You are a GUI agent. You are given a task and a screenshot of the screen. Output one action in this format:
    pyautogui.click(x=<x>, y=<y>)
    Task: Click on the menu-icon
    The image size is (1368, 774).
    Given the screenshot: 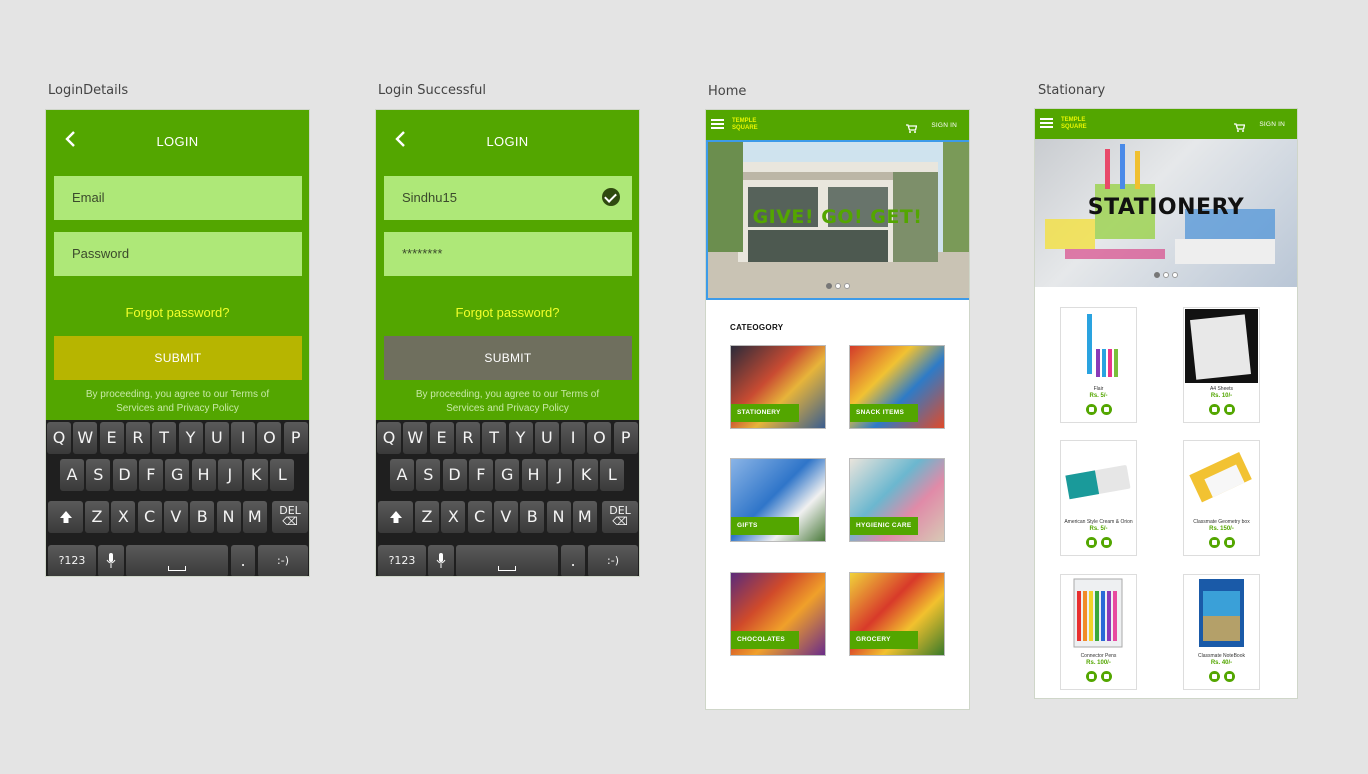 What is the action you would take?
    pyautogui.click(x=1046, y=123)
    